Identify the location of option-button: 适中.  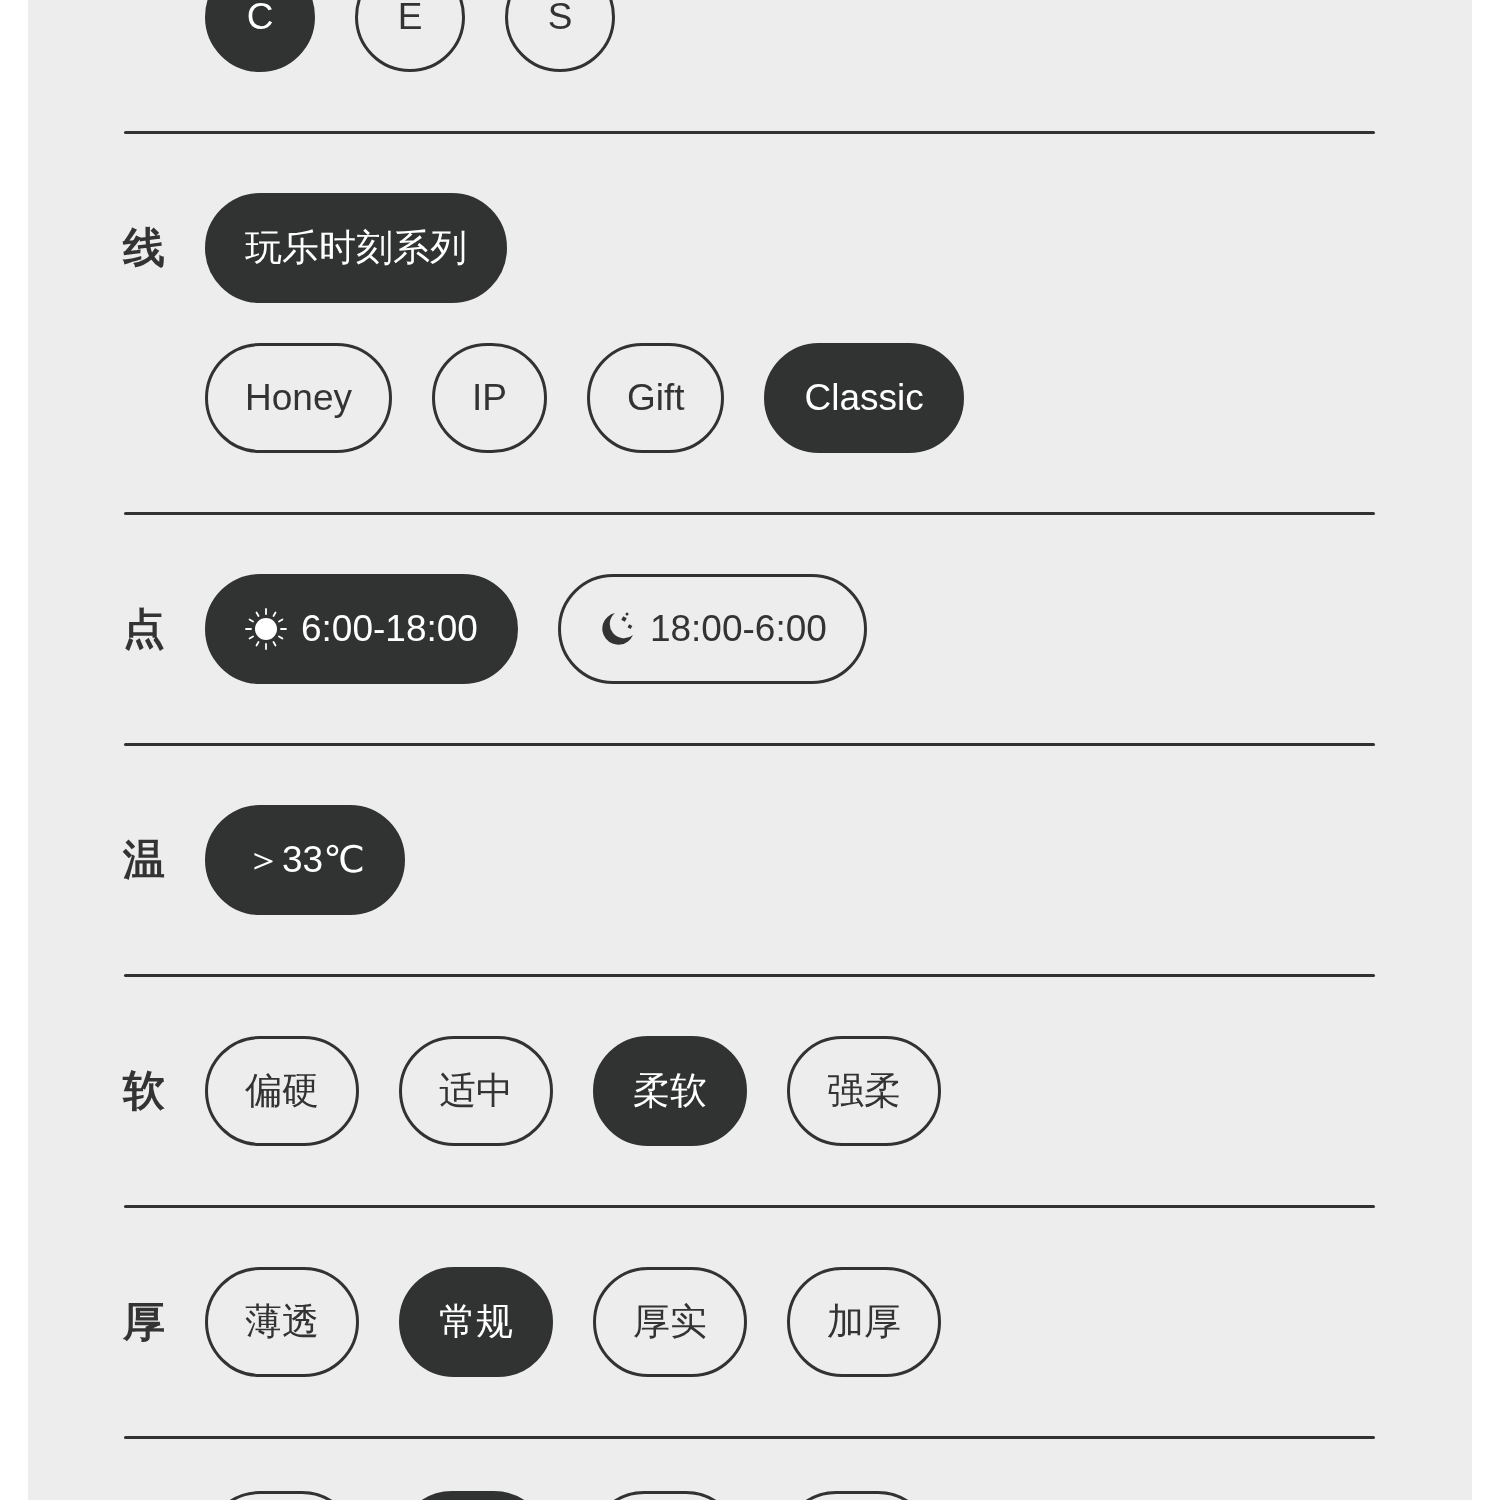
(476, 1091).